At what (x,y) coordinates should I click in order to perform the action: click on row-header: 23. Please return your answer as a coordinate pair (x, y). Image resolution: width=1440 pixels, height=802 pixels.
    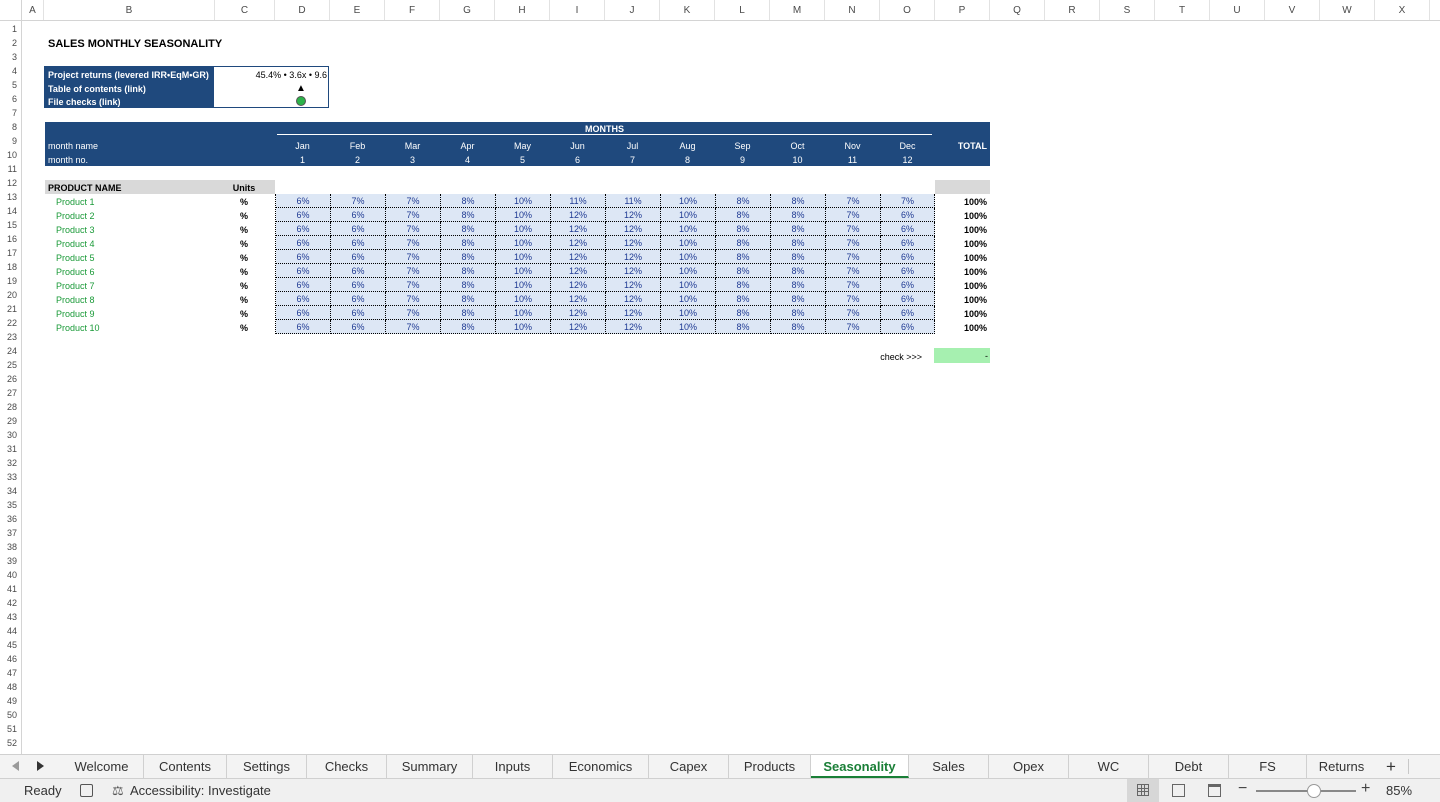
    Looking at the image, I should click on (10, 337).